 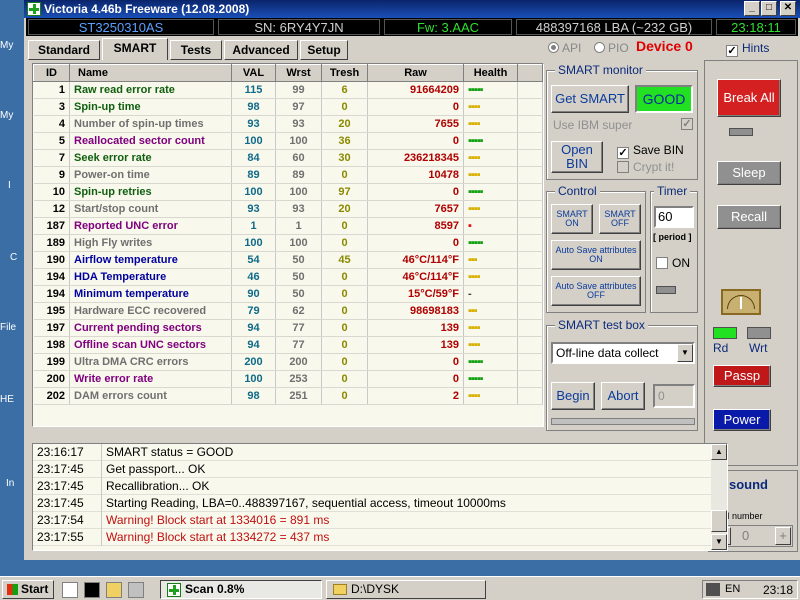 I want to click on attr-id: 190, so click(x=51, y=260).